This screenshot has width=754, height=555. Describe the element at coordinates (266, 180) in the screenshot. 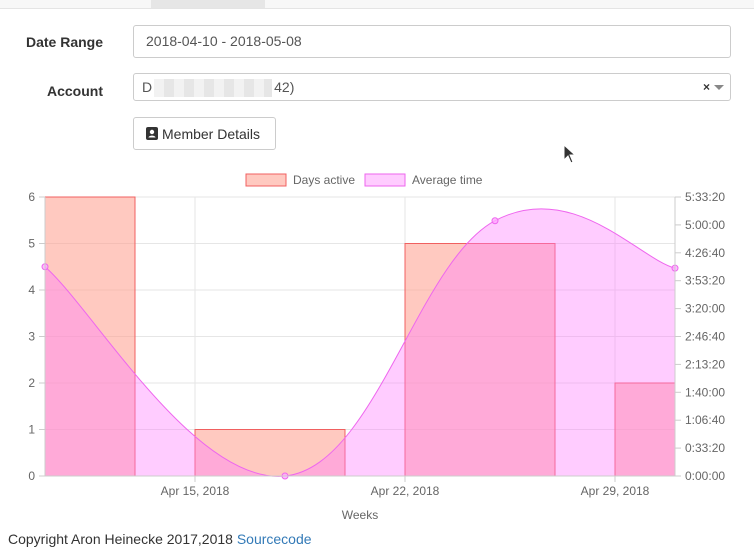

I see `legend-swatch-days-active` at that location.